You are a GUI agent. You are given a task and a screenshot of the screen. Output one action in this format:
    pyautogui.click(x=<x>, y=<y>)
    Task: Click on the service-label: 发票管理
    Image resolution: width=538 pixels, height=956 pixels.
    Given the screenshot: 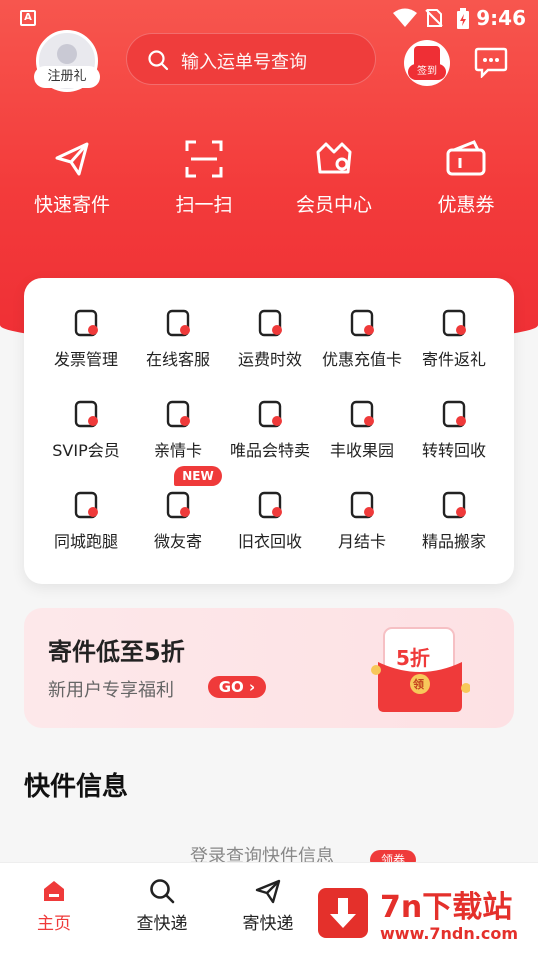 What is the action you would take?
    pyautogui.click(x=85, y=359)
    